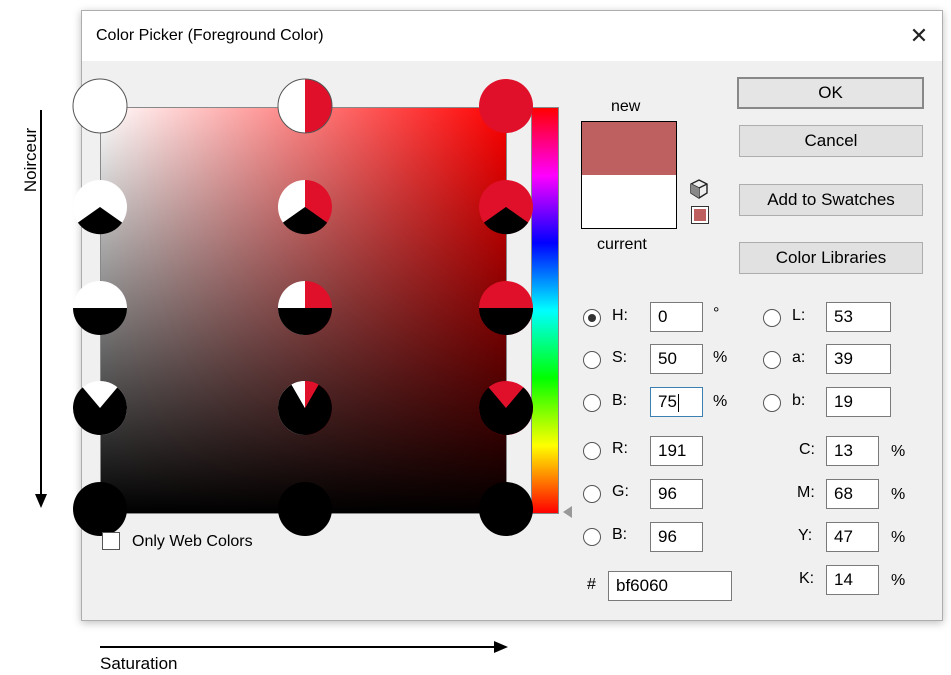  Describe the element at coordinates (772, 318) in the screenshot. I see `radio-l` at that location.